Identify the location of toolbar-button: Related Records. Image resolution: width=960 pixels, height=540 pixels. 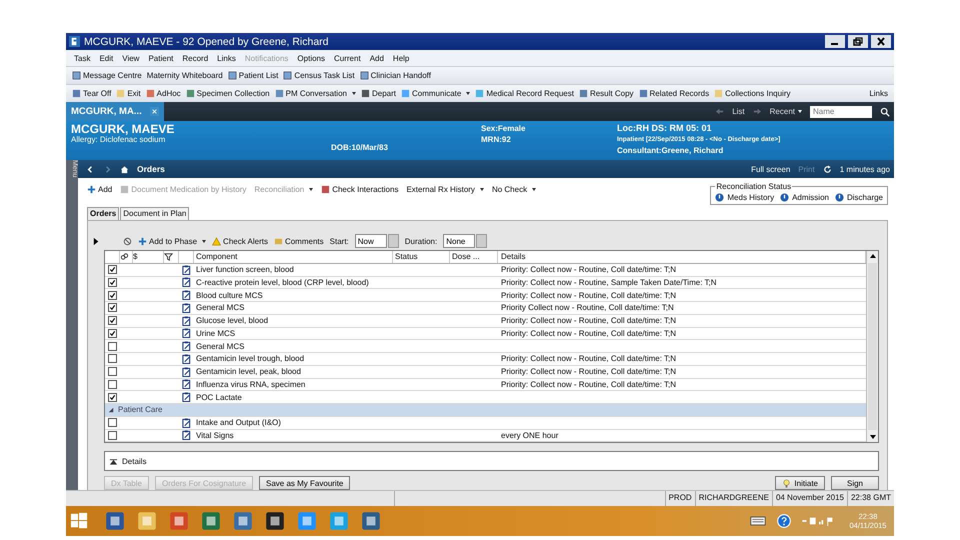
(674, 93).